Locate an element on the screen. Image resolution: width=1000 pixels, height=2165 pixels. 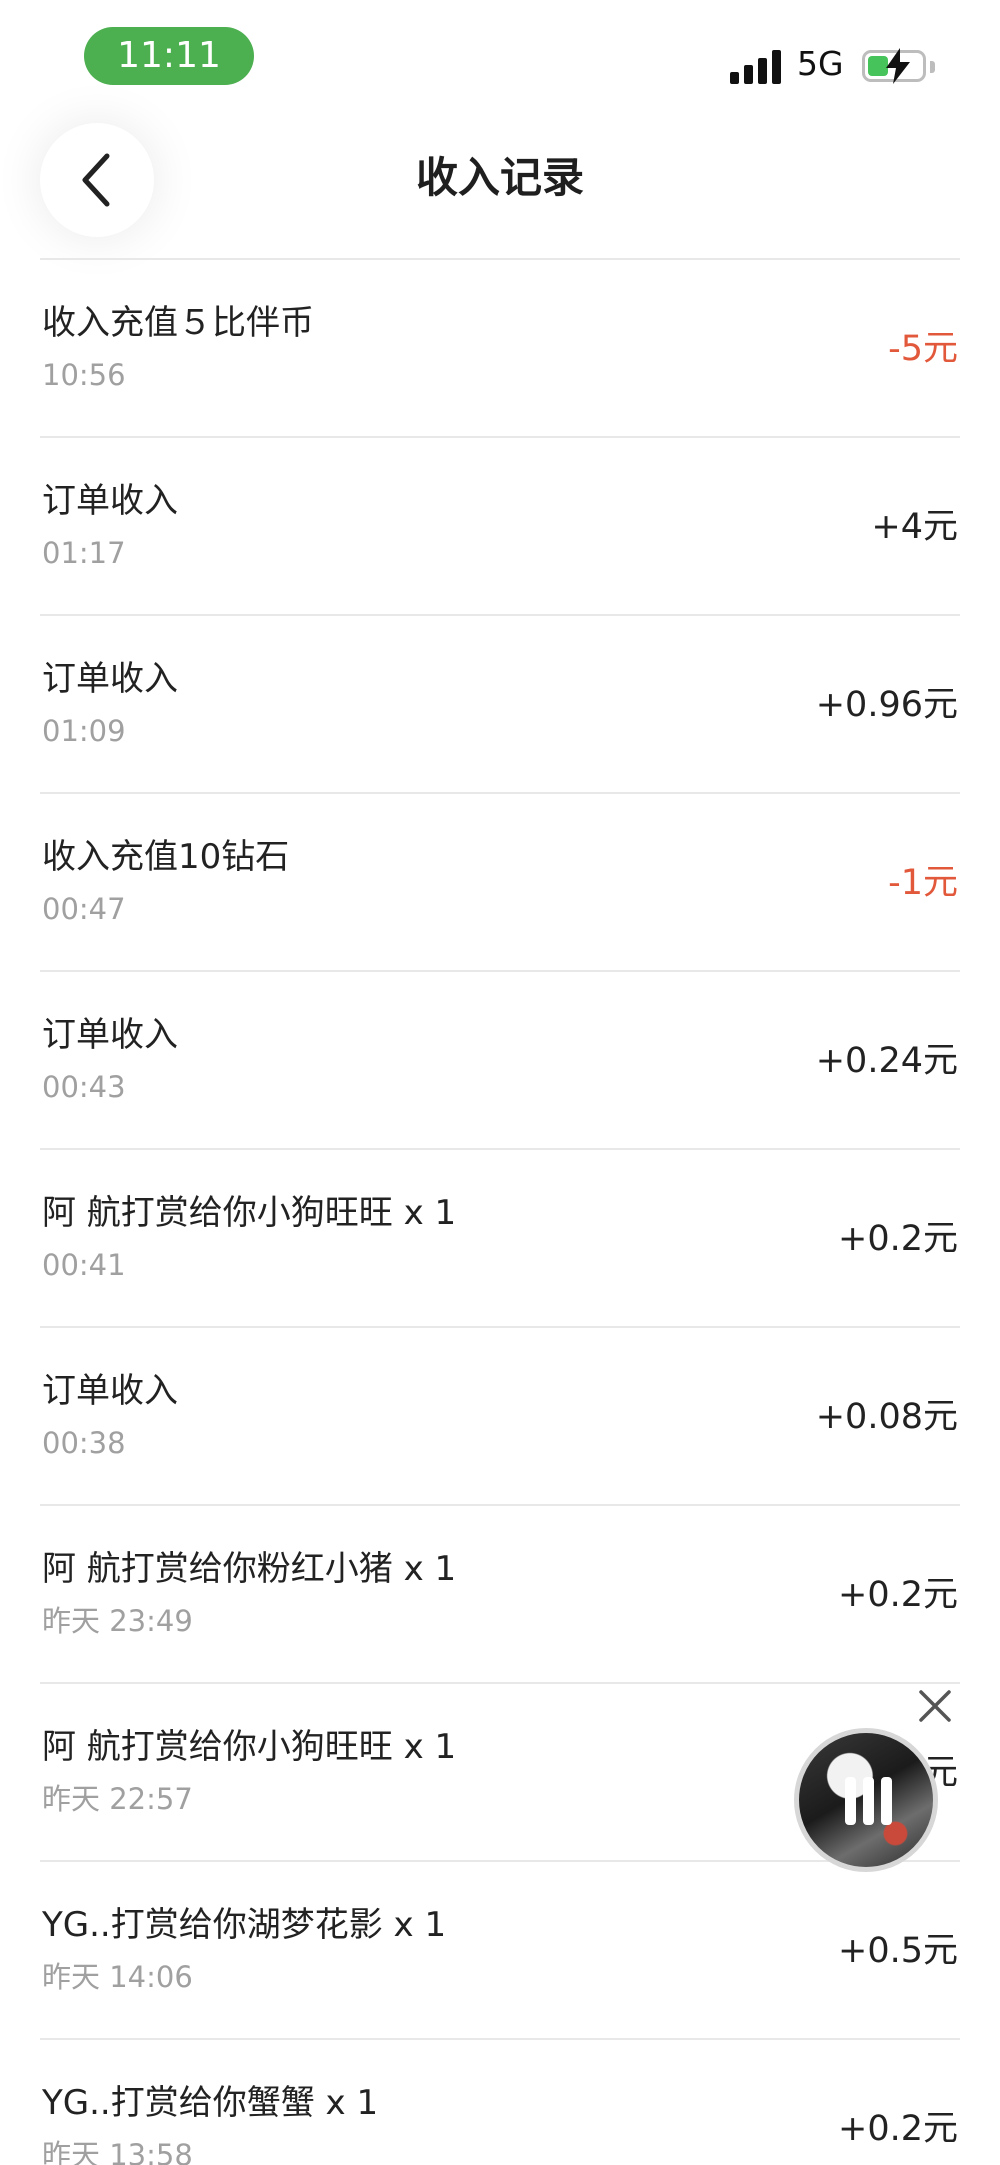
record-time: 00:38 is located at coordinates (84, 1443).